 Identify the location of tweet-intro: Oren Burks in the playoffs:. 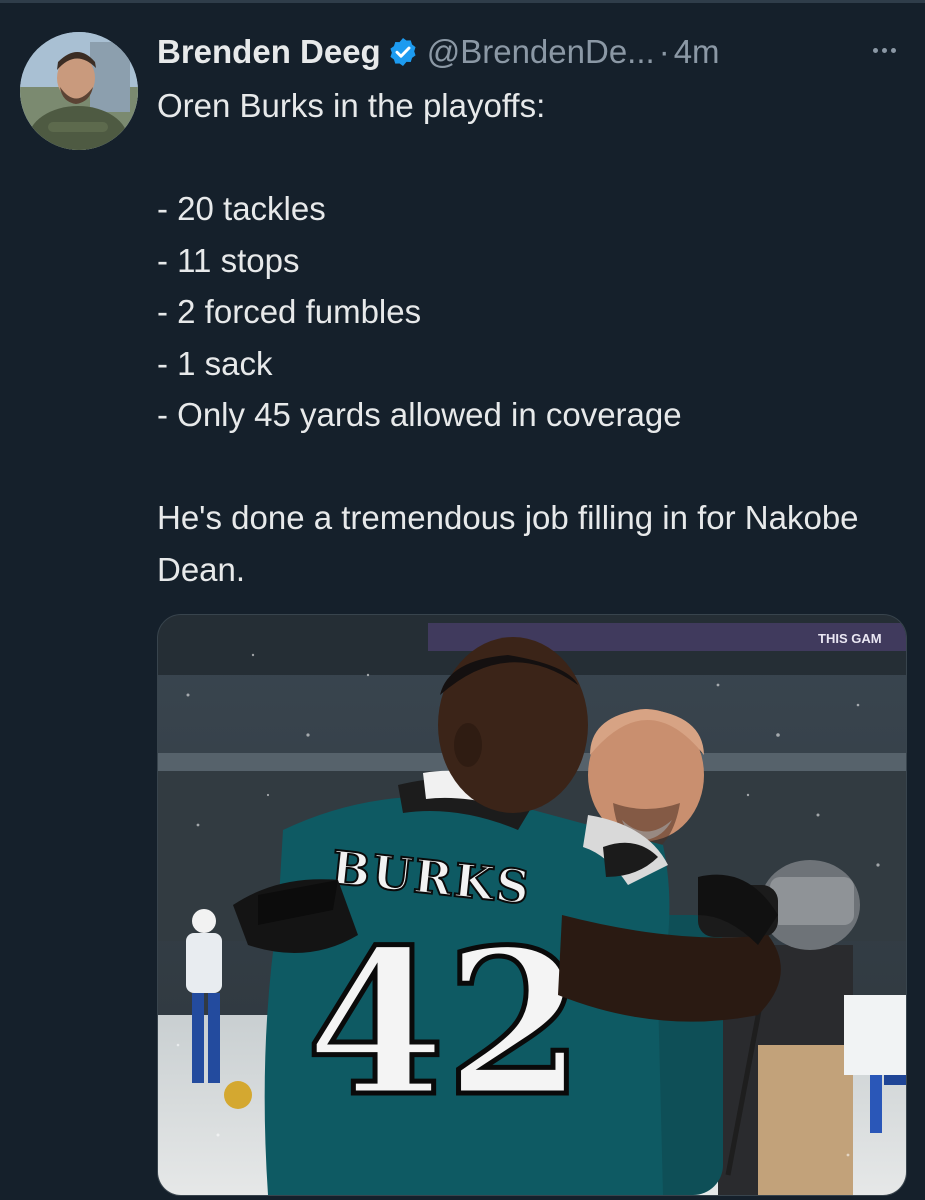
(351, 105).